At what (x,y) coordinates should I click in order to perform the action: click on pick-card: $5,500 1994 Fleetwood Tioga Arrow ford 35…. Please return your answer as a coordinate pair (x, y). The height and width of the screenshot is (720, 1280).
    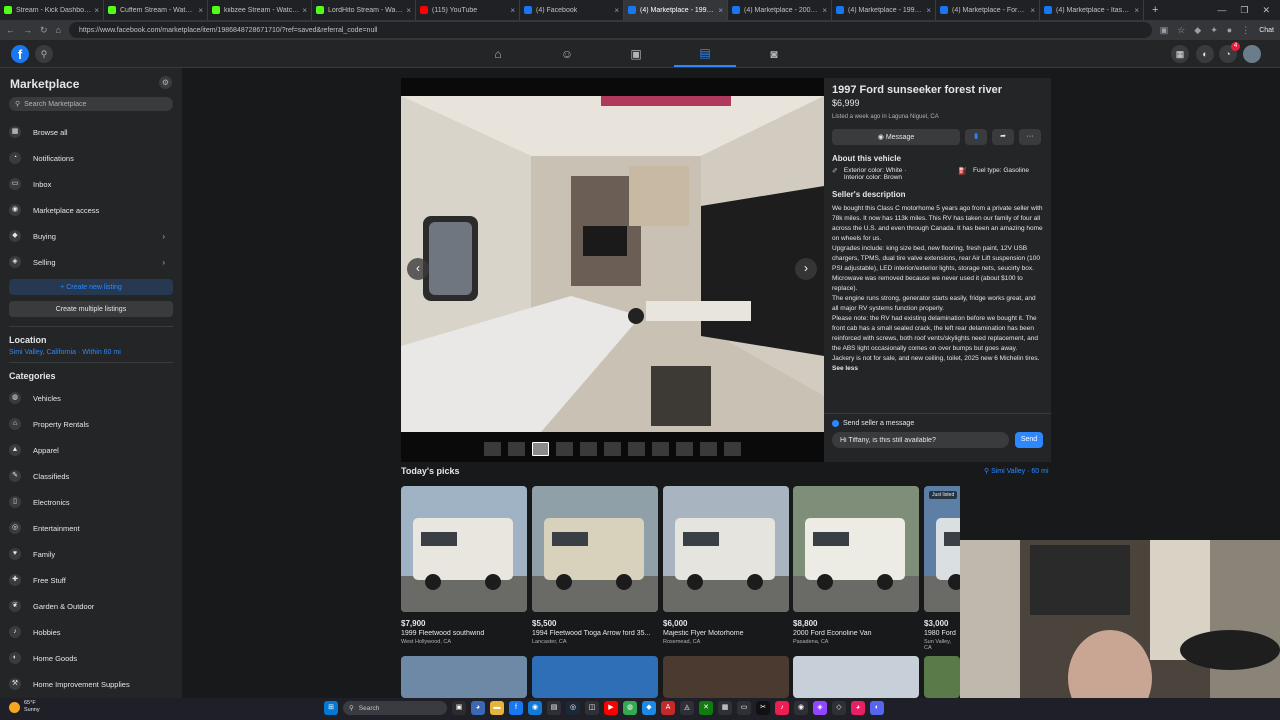
    Looking at the image, I should click on (595, 565).